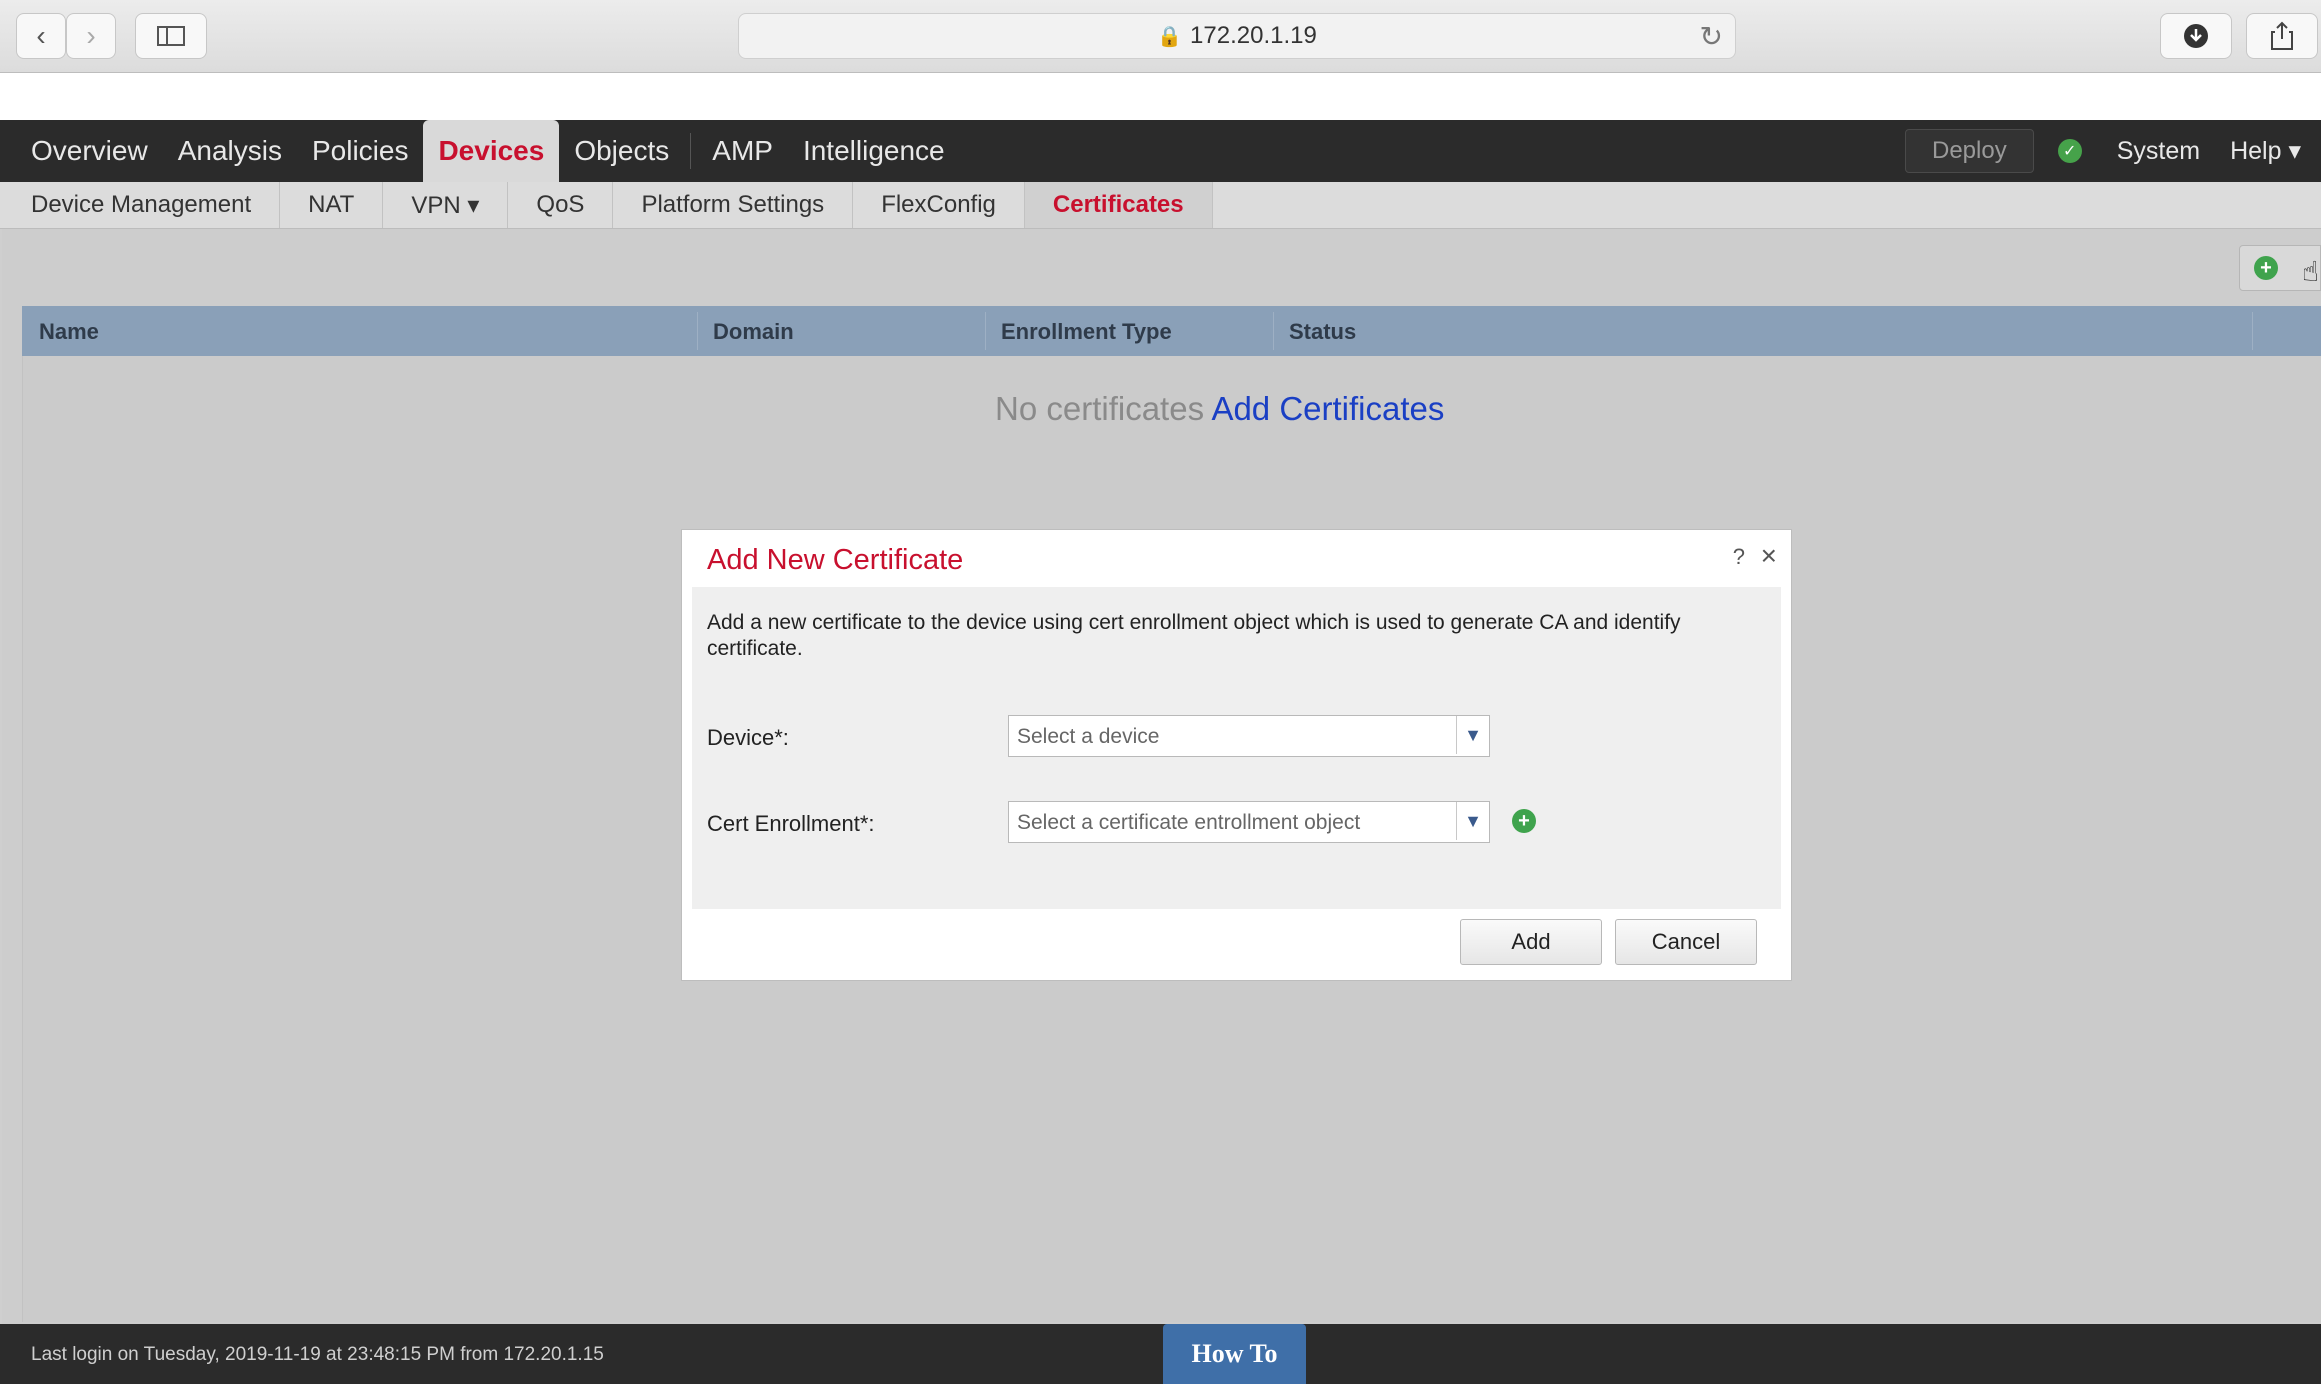 The image size is (2321, 1384). I want to click on tab-qos: QoS, so click(561, 205).